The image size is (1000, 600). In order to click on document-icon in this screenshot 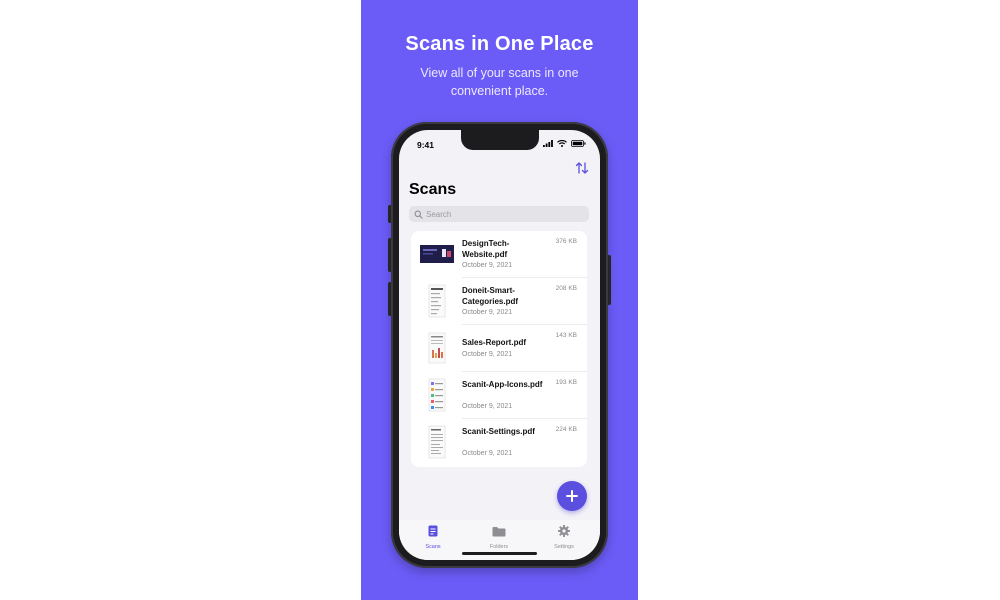, I will do `click(433, 531)`.